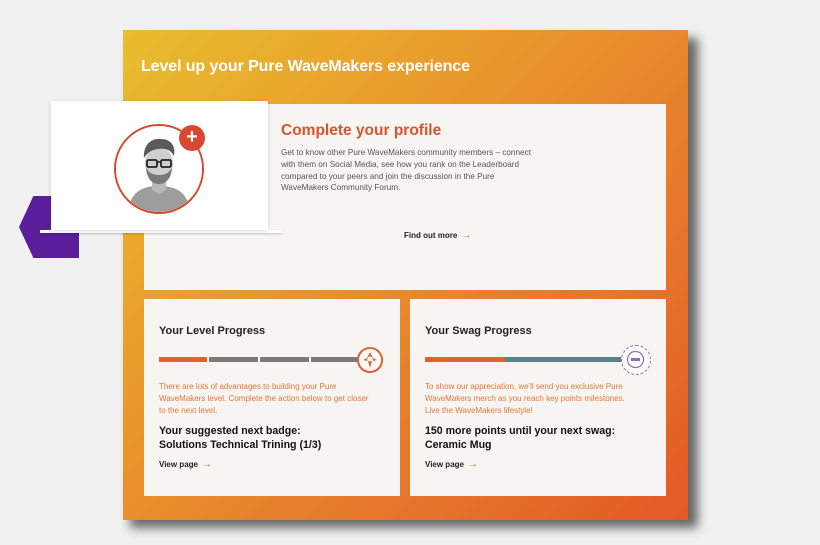  What do you see at coordinates (305, 66) in the screenshot?
I see `panel-title: Level up your Pure WaveMakers experience` at bounding box center [305, 66].